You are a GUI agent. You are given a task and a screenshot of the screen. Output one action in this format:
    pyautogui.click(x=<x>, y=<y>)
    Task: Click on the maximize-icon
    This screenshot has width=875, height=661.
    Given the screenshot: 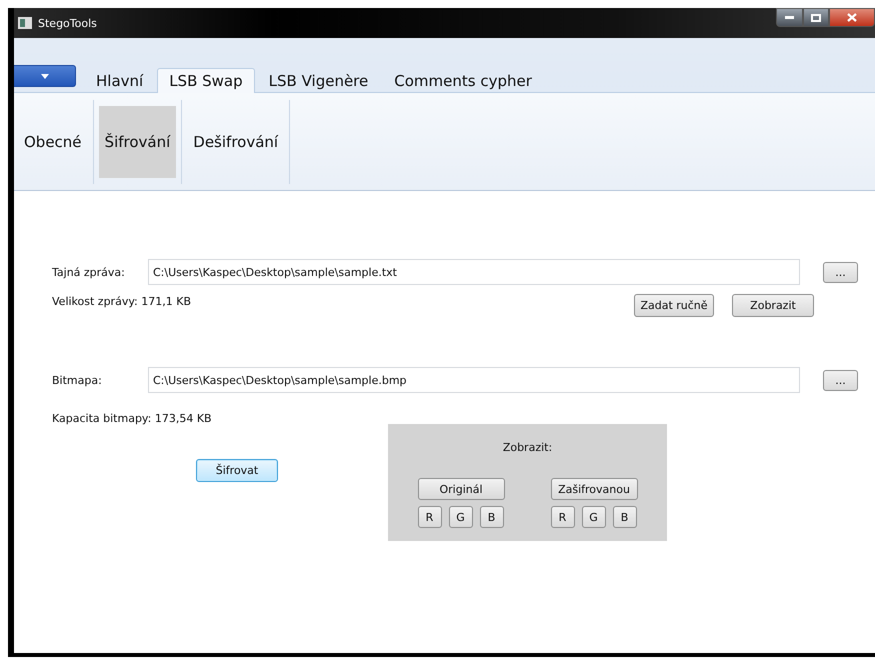 What is the action you would take?
    pyautogui.click(x=816, y=18)
    